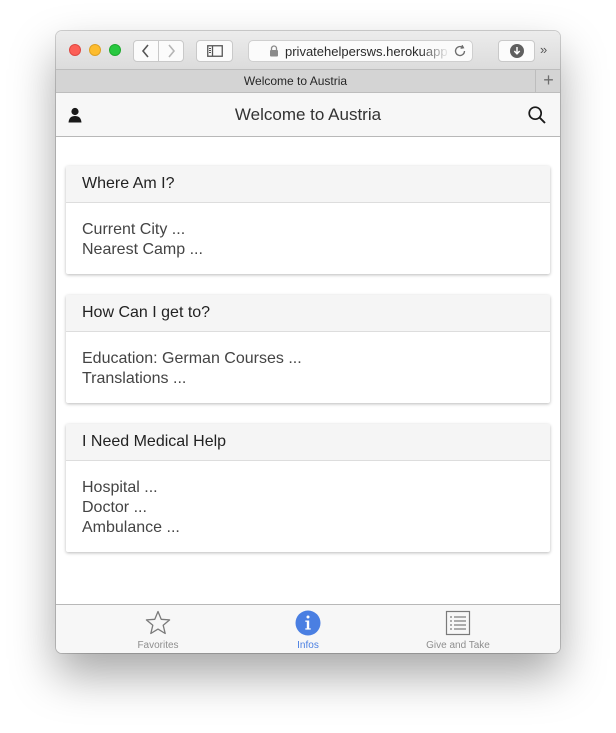  Describe the element at coordinates (458, 623) in the screenshot. I see `list-icon` at that location.